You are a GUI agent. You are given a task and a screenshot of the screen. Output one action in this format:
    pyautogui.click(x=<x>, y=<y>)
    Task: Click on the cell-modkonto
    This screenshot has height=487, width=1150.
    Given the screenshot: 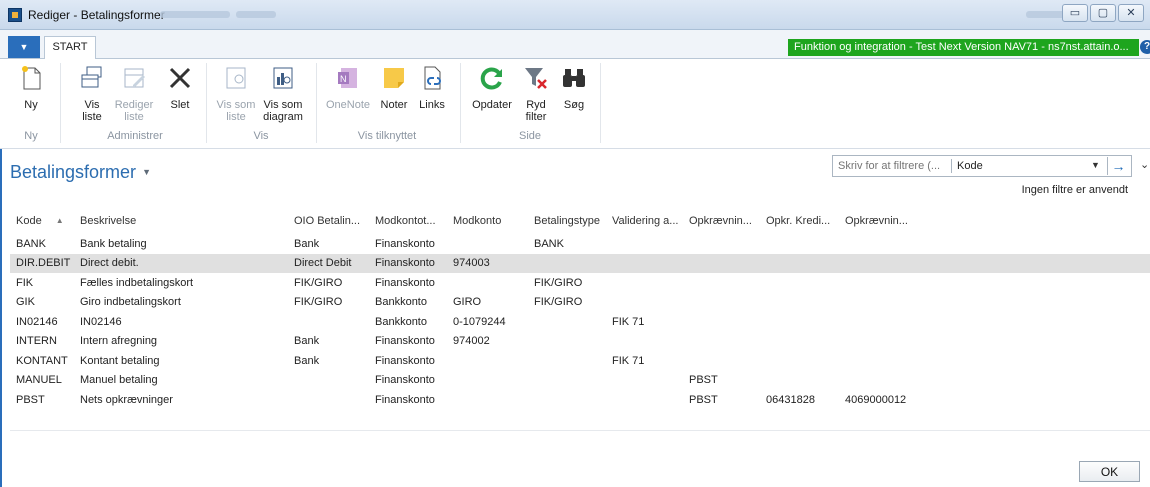 What is the action you would take?
    pyautogui.click(x=487, y=361)
    